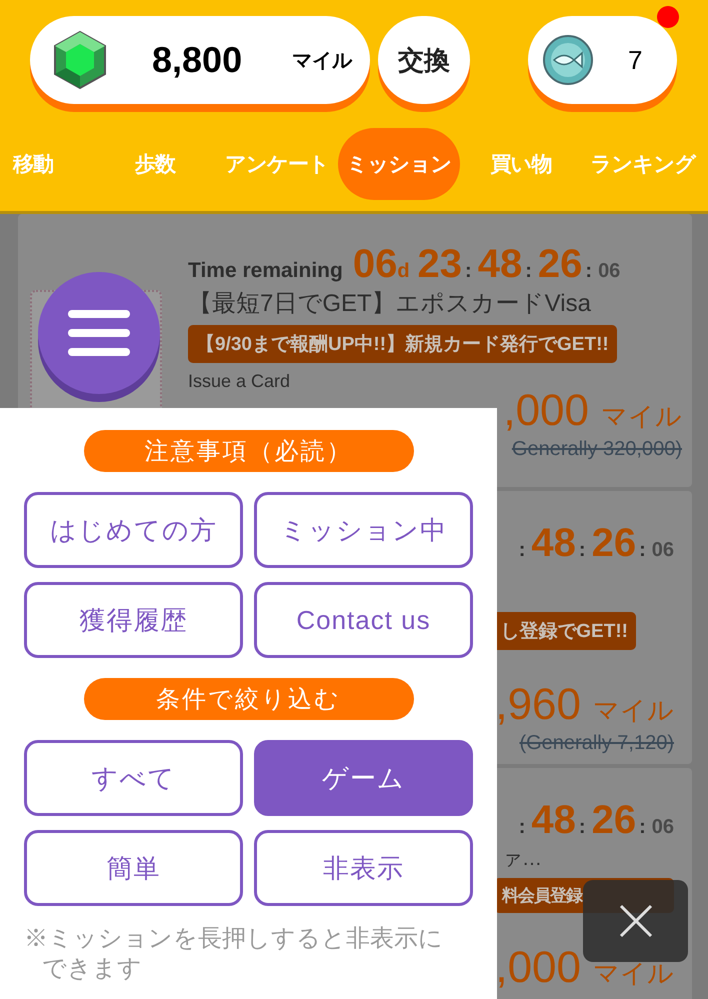 This screenshot has width=708, height=999. Describe the element at coordinates (363, 530) in the screenshot. I see `menu-option-button: ミッション中` at that location.